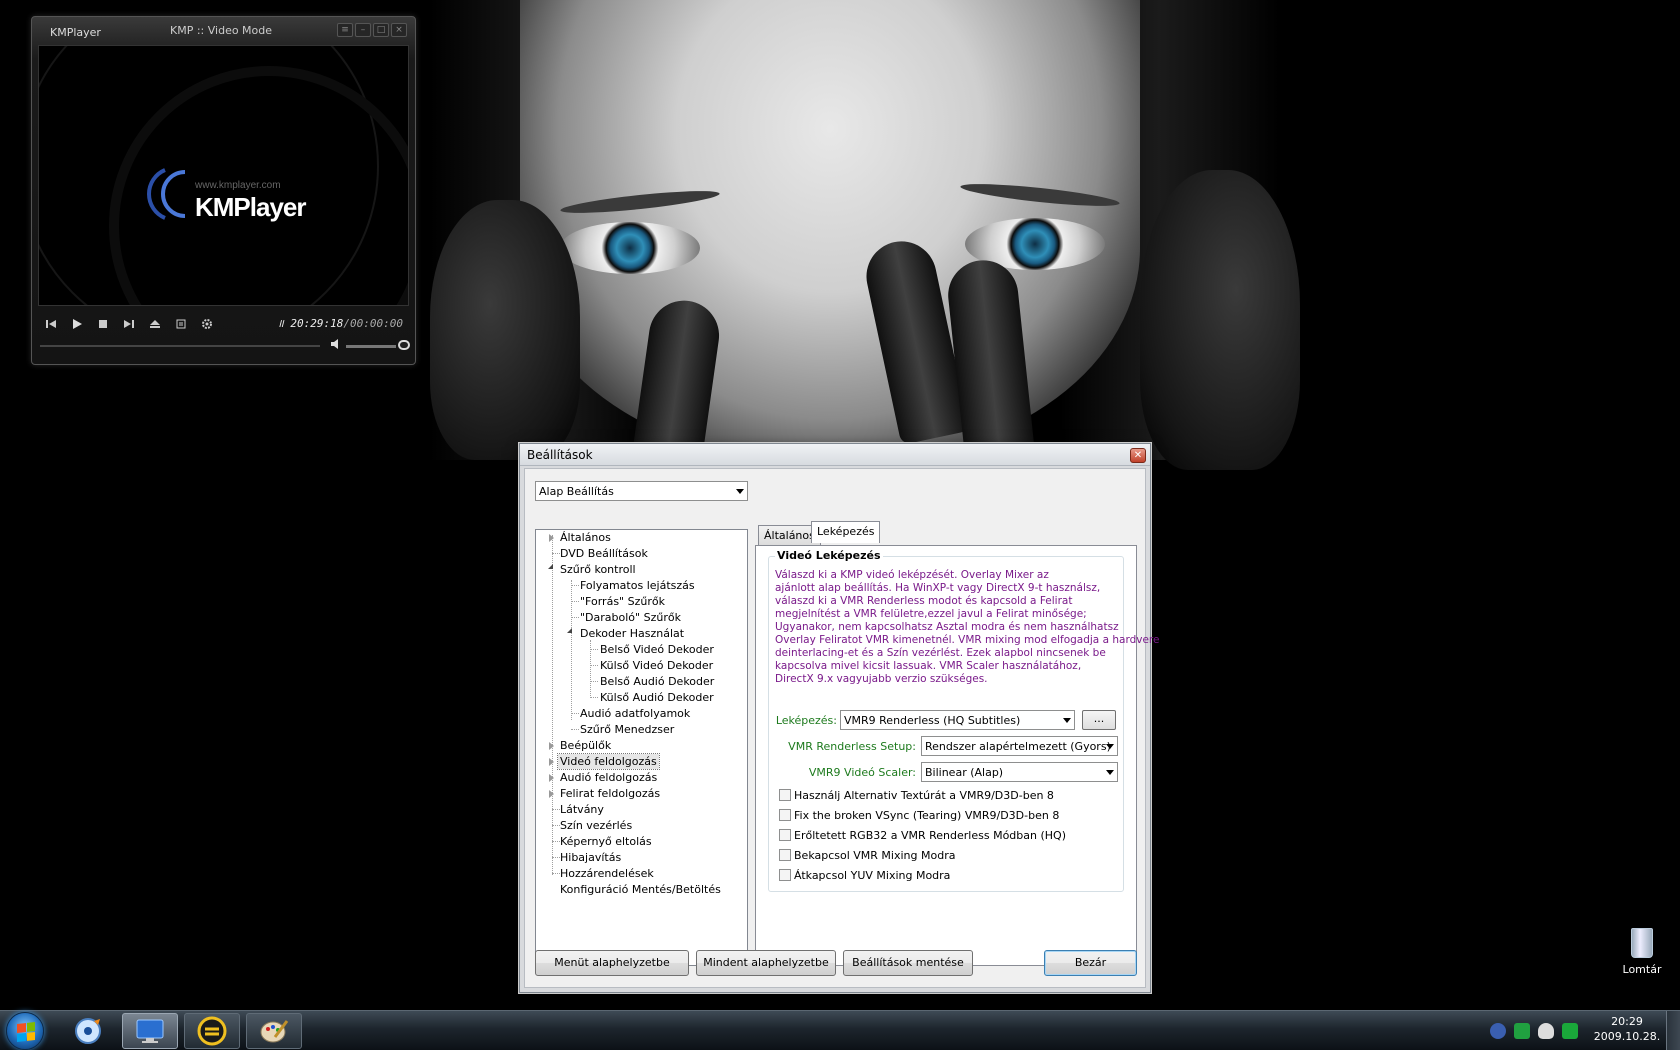  What do you see at coordinates (840, 1030) in the screenshot?
I see `taskbar: 20:29 2009.10.28.` at bounding box center [840, 1030].